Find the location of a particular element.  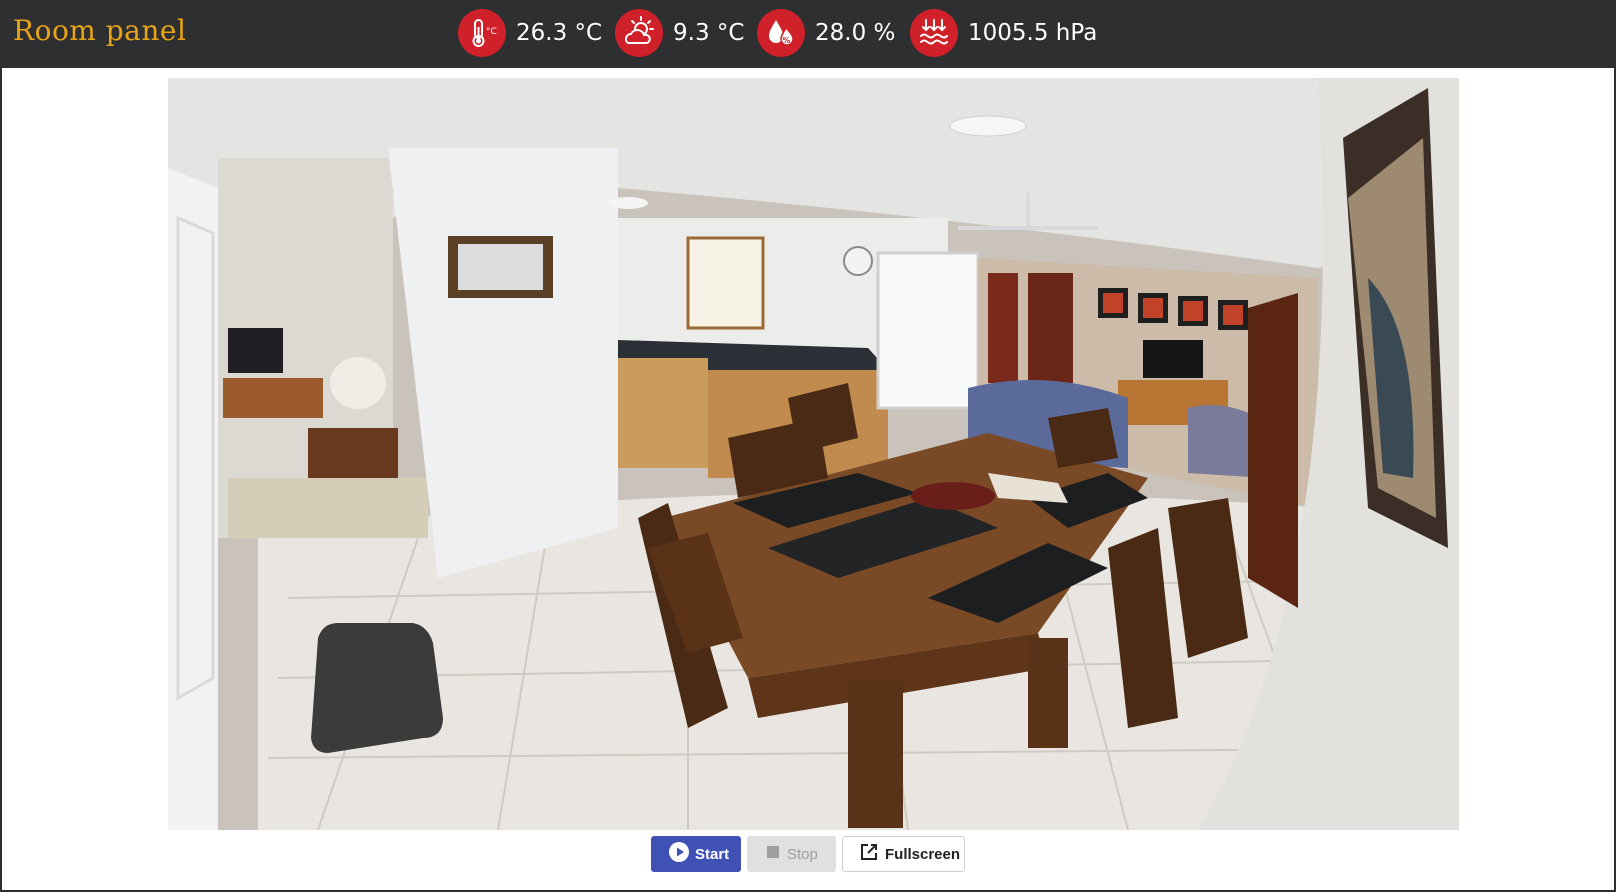

play-icon is located at coordinates (679, 854).